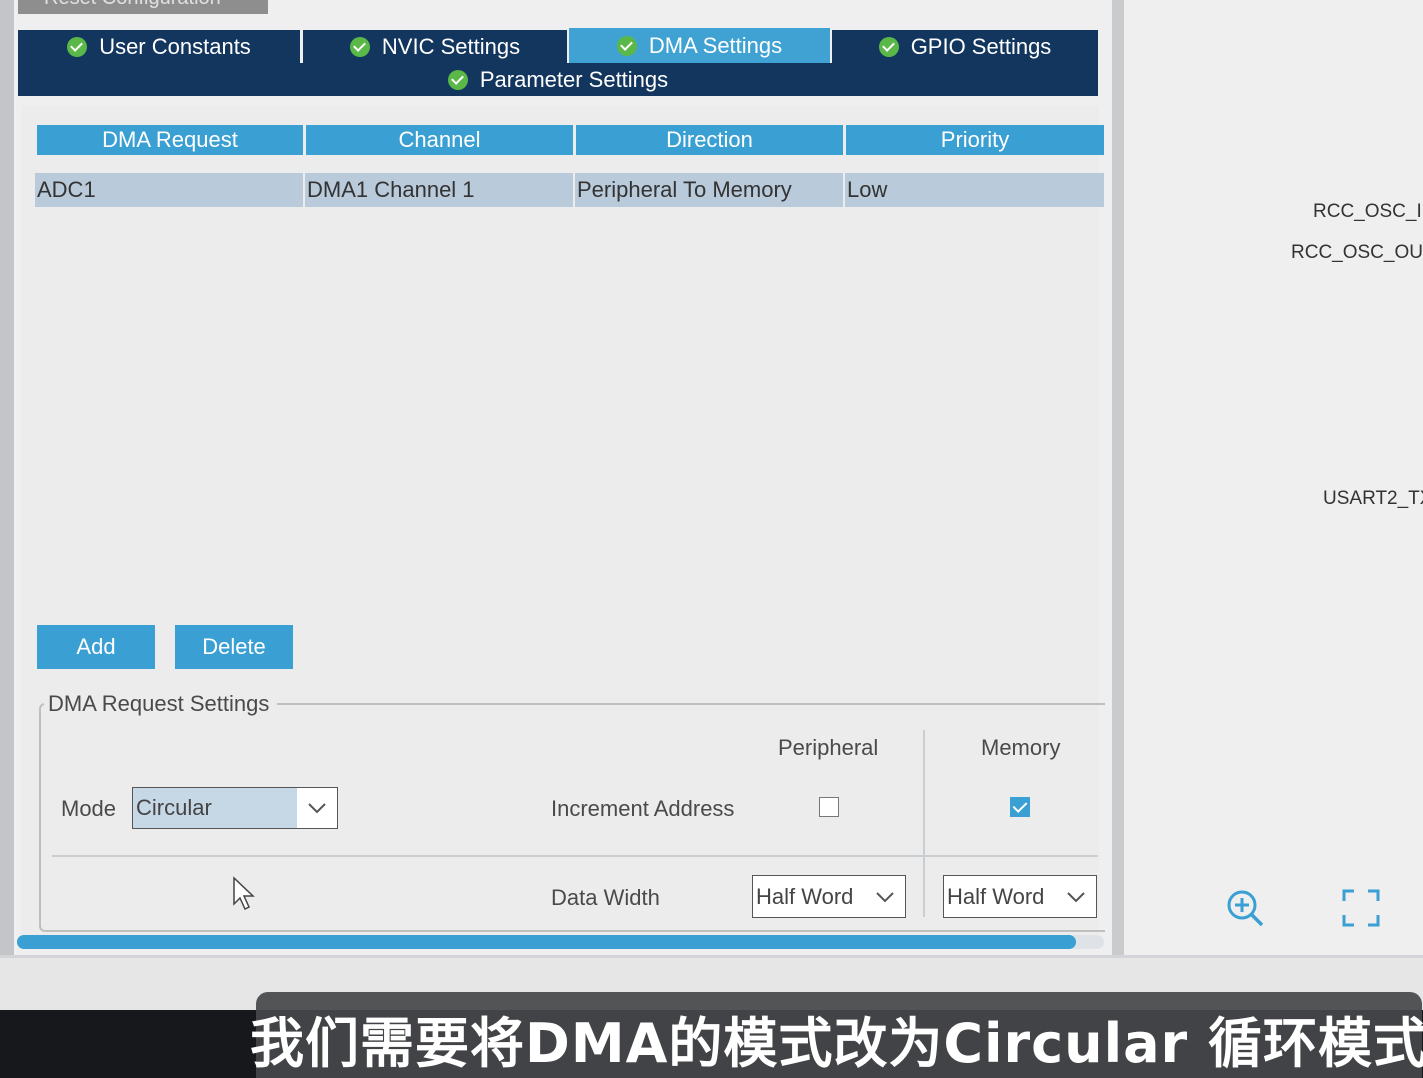 This screenshot has height=1078, width=1423. Describe the element at coordinates (161, 704) in the screenshot. I see `group-title: DMA Request Settings` at that location.